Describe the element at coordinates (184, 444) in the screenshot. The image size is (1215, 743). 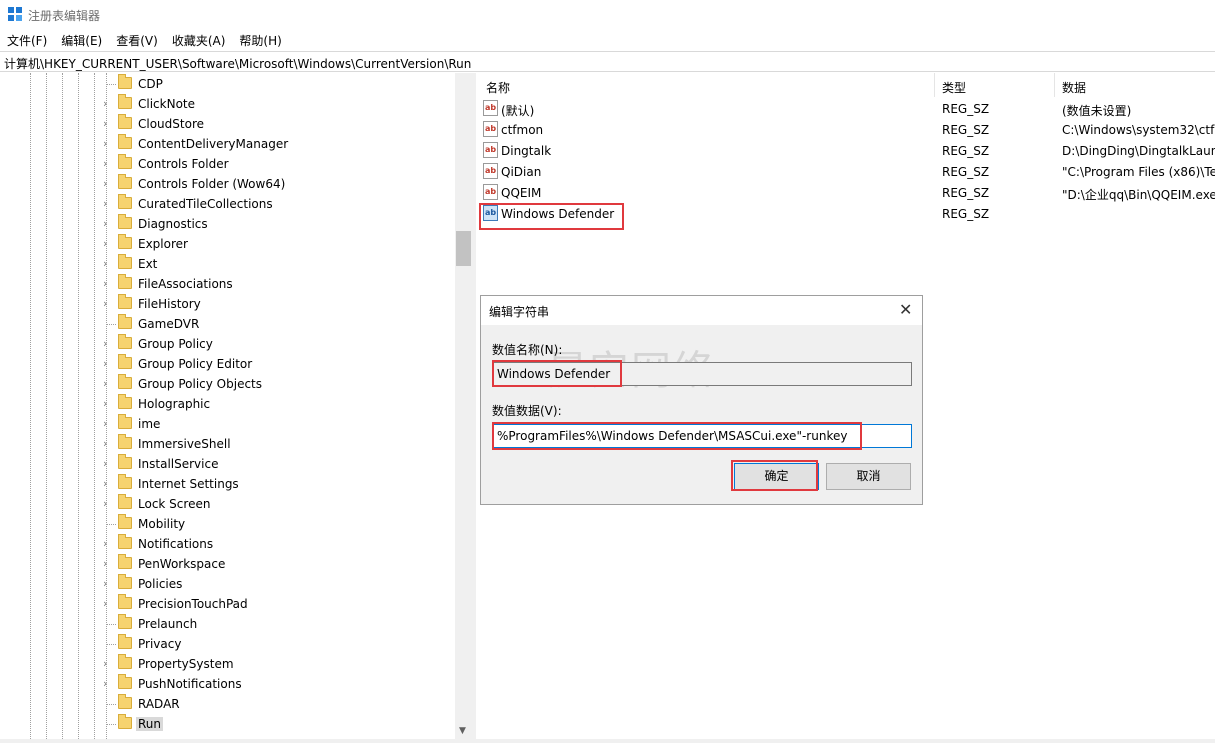
I see `tree-item-label: ImmersiveShell` at that location.